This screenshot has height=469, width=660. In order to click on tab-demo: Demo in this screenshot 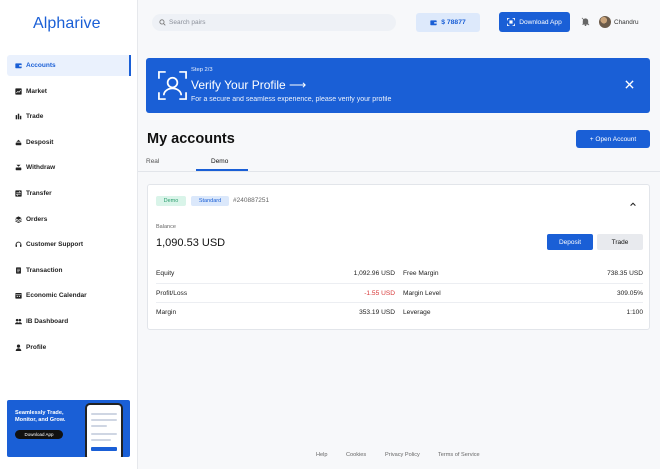, I will do `click(219, 161)`.